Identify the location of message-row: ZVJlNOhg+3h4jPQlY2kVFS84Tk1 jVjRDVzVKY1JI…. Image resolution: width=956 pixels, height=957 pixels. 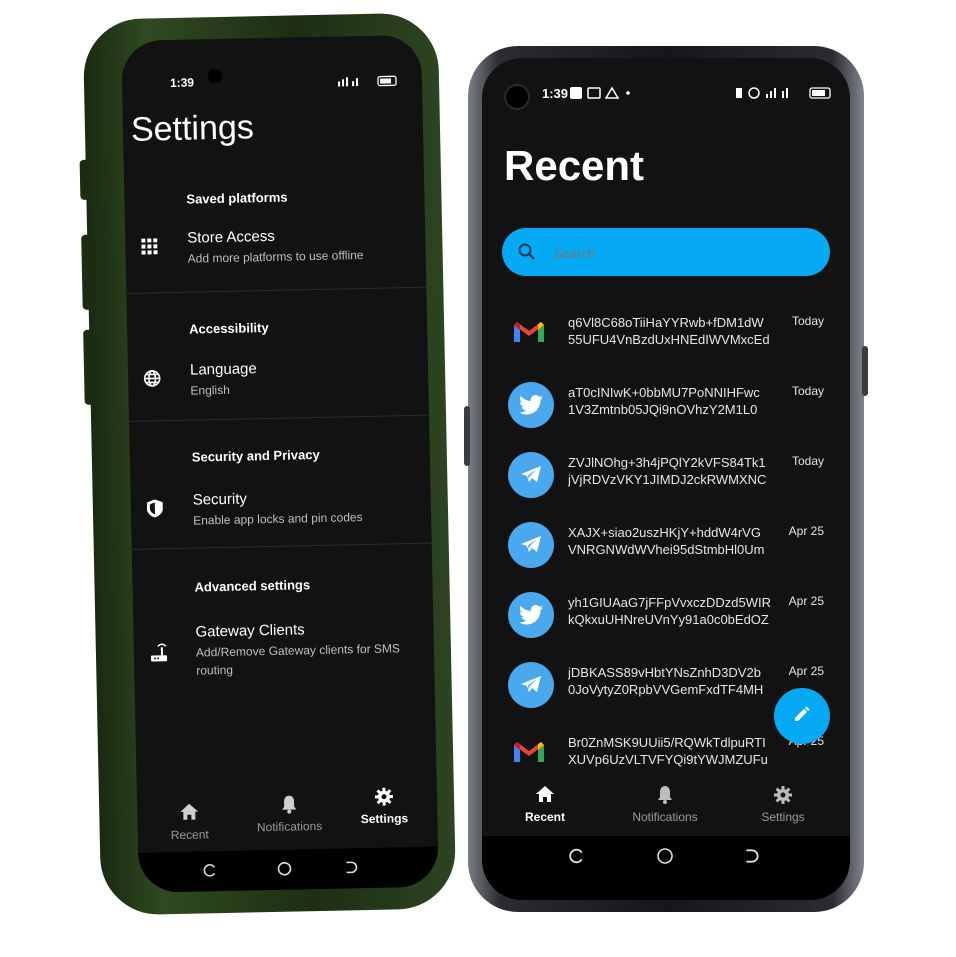
(666, 485).